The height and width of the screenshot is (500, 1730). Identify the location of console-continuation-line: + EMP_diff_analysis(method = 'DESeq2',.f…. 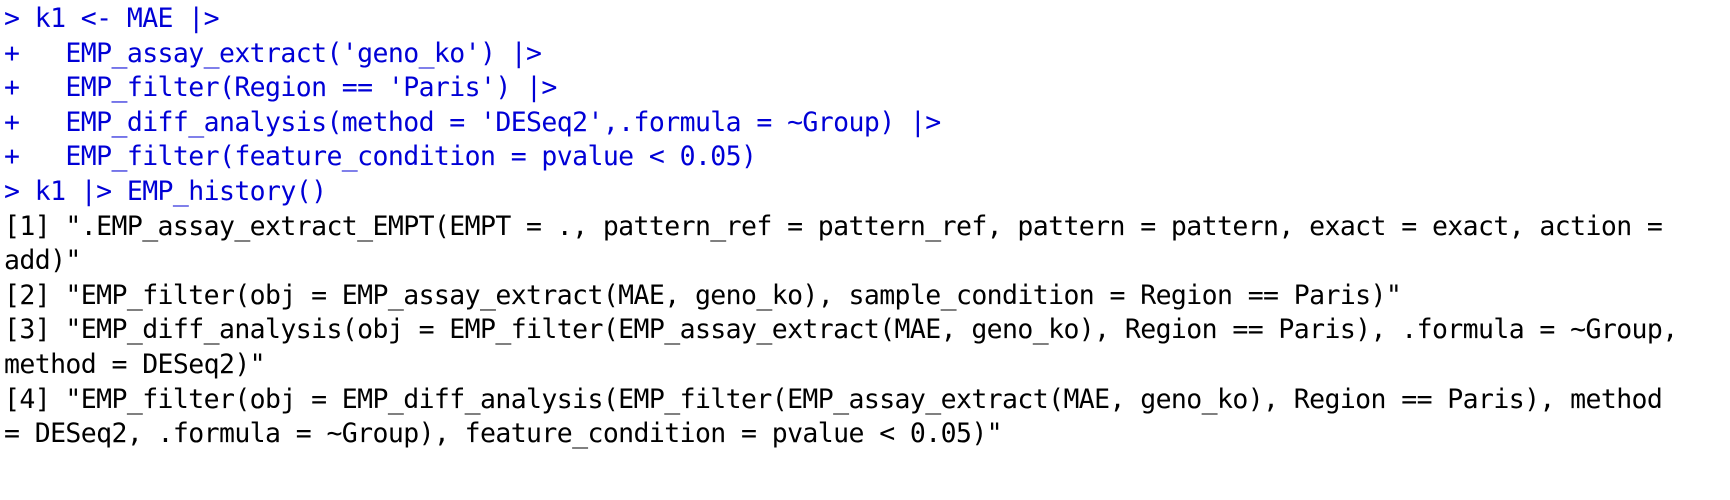
(865, 123).